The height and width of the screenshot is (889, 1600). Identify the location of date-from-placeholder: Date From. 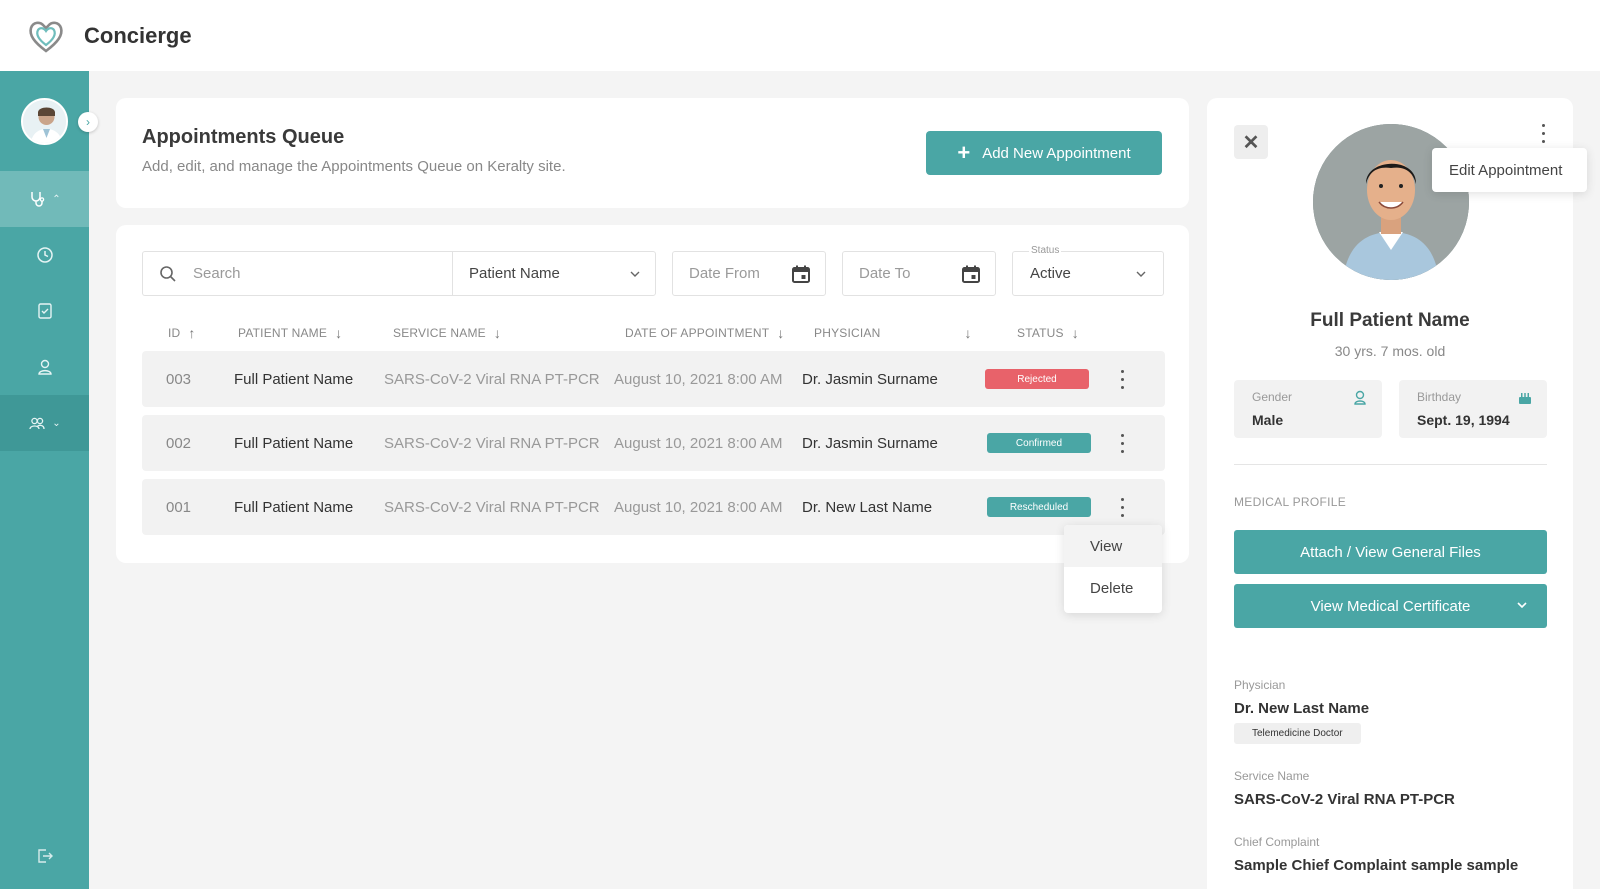
(724, 273).